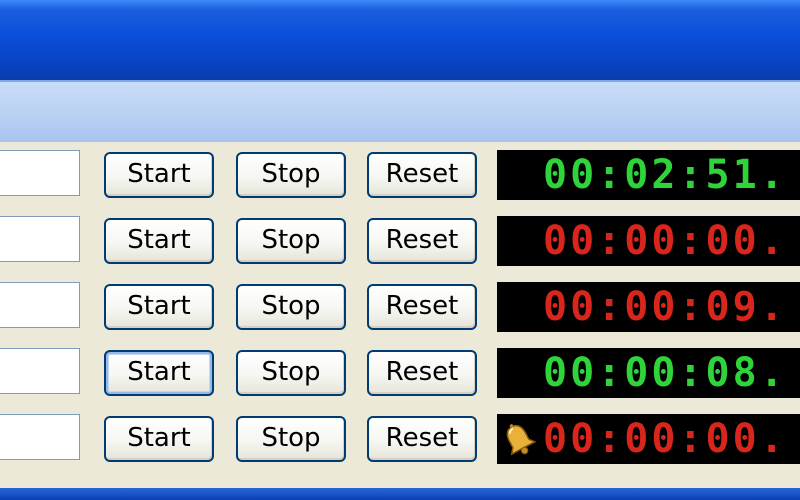  I want to click on timer-row-3: Start Stop Reset 00:00:09., so click(400, 303).